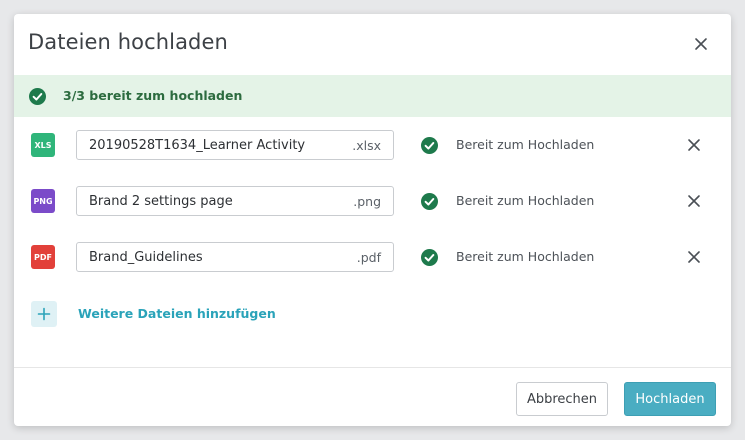 This screenshot has width=745, height=440. Describe the element at coordinates (670, 399) in the screenshot. I see `upload-button: Hochladen` at that location.